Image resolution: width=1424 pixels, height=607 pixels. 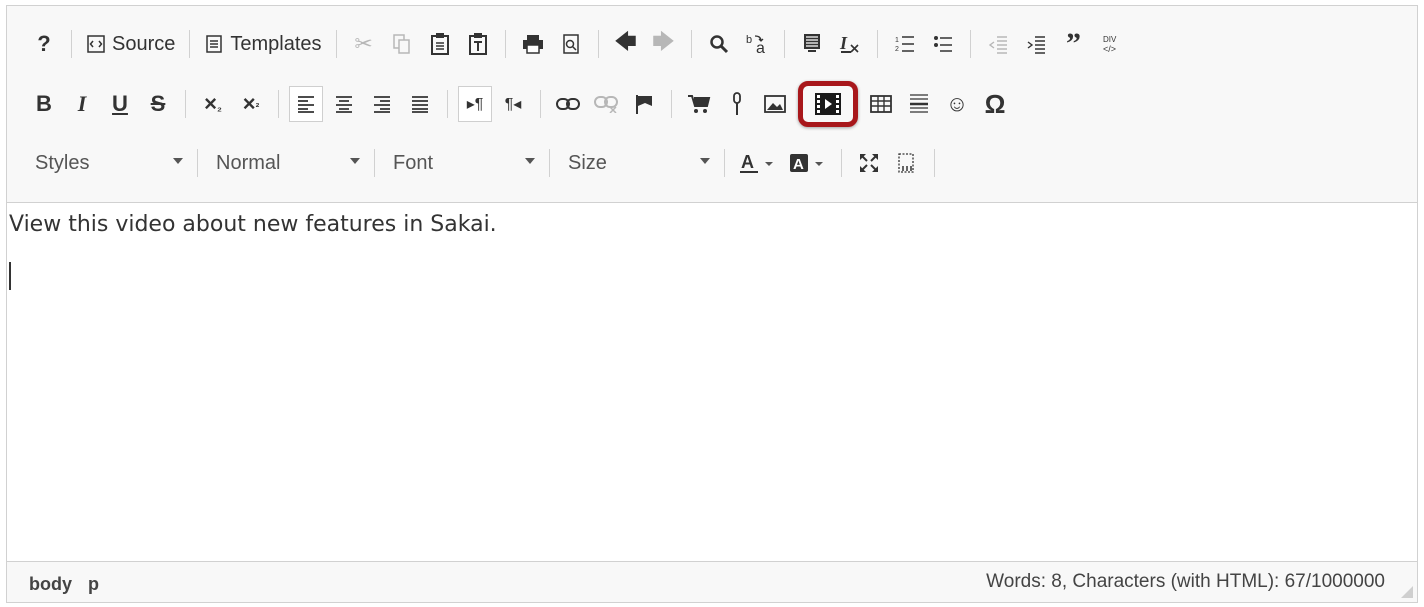 I want to click on find-button, so click(x=719, y=44).